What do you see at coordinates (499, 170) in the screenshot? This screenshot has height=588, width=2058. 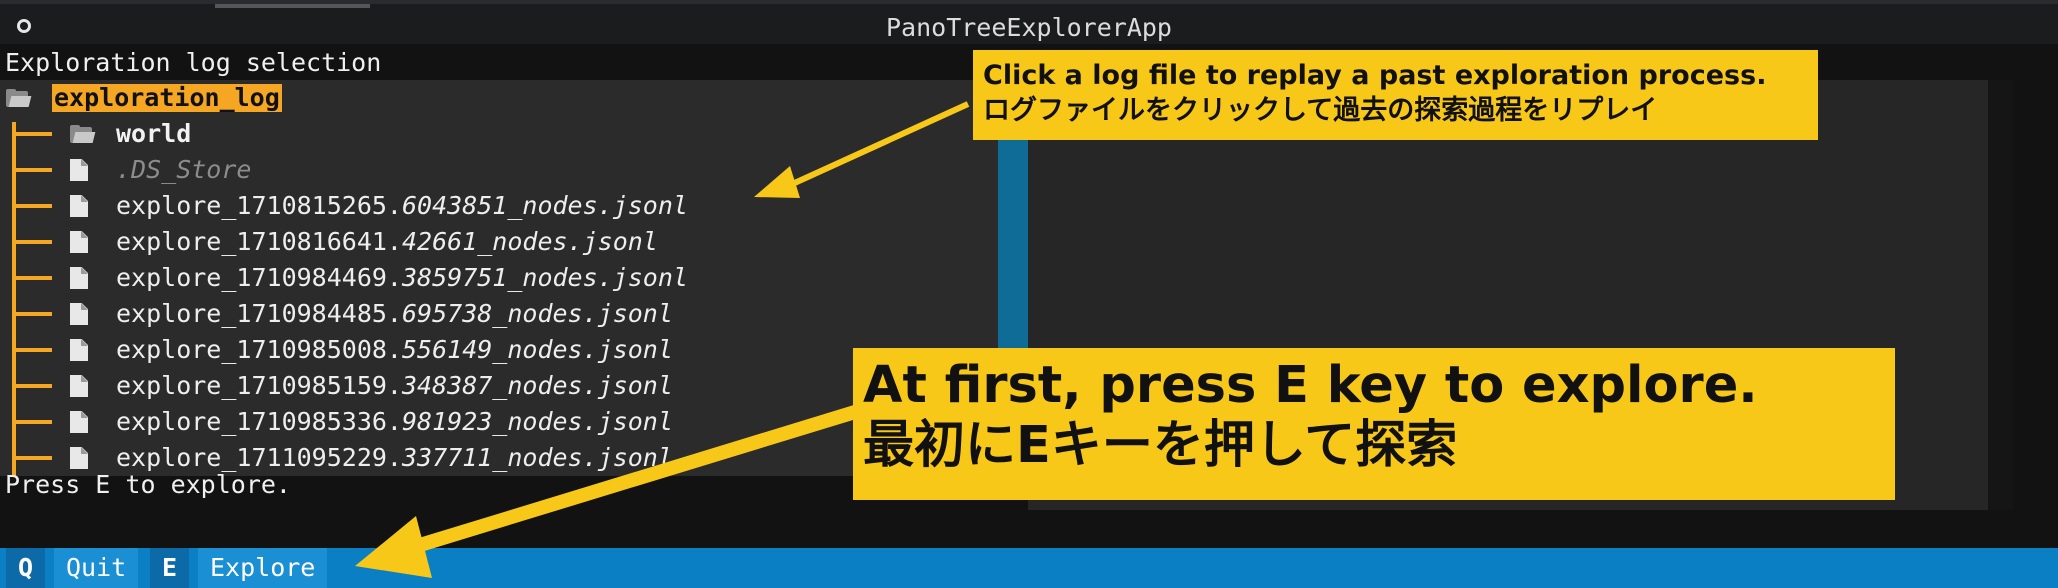 I see `tree-file-row: .DS_Store` at bounding box center [499, 170].